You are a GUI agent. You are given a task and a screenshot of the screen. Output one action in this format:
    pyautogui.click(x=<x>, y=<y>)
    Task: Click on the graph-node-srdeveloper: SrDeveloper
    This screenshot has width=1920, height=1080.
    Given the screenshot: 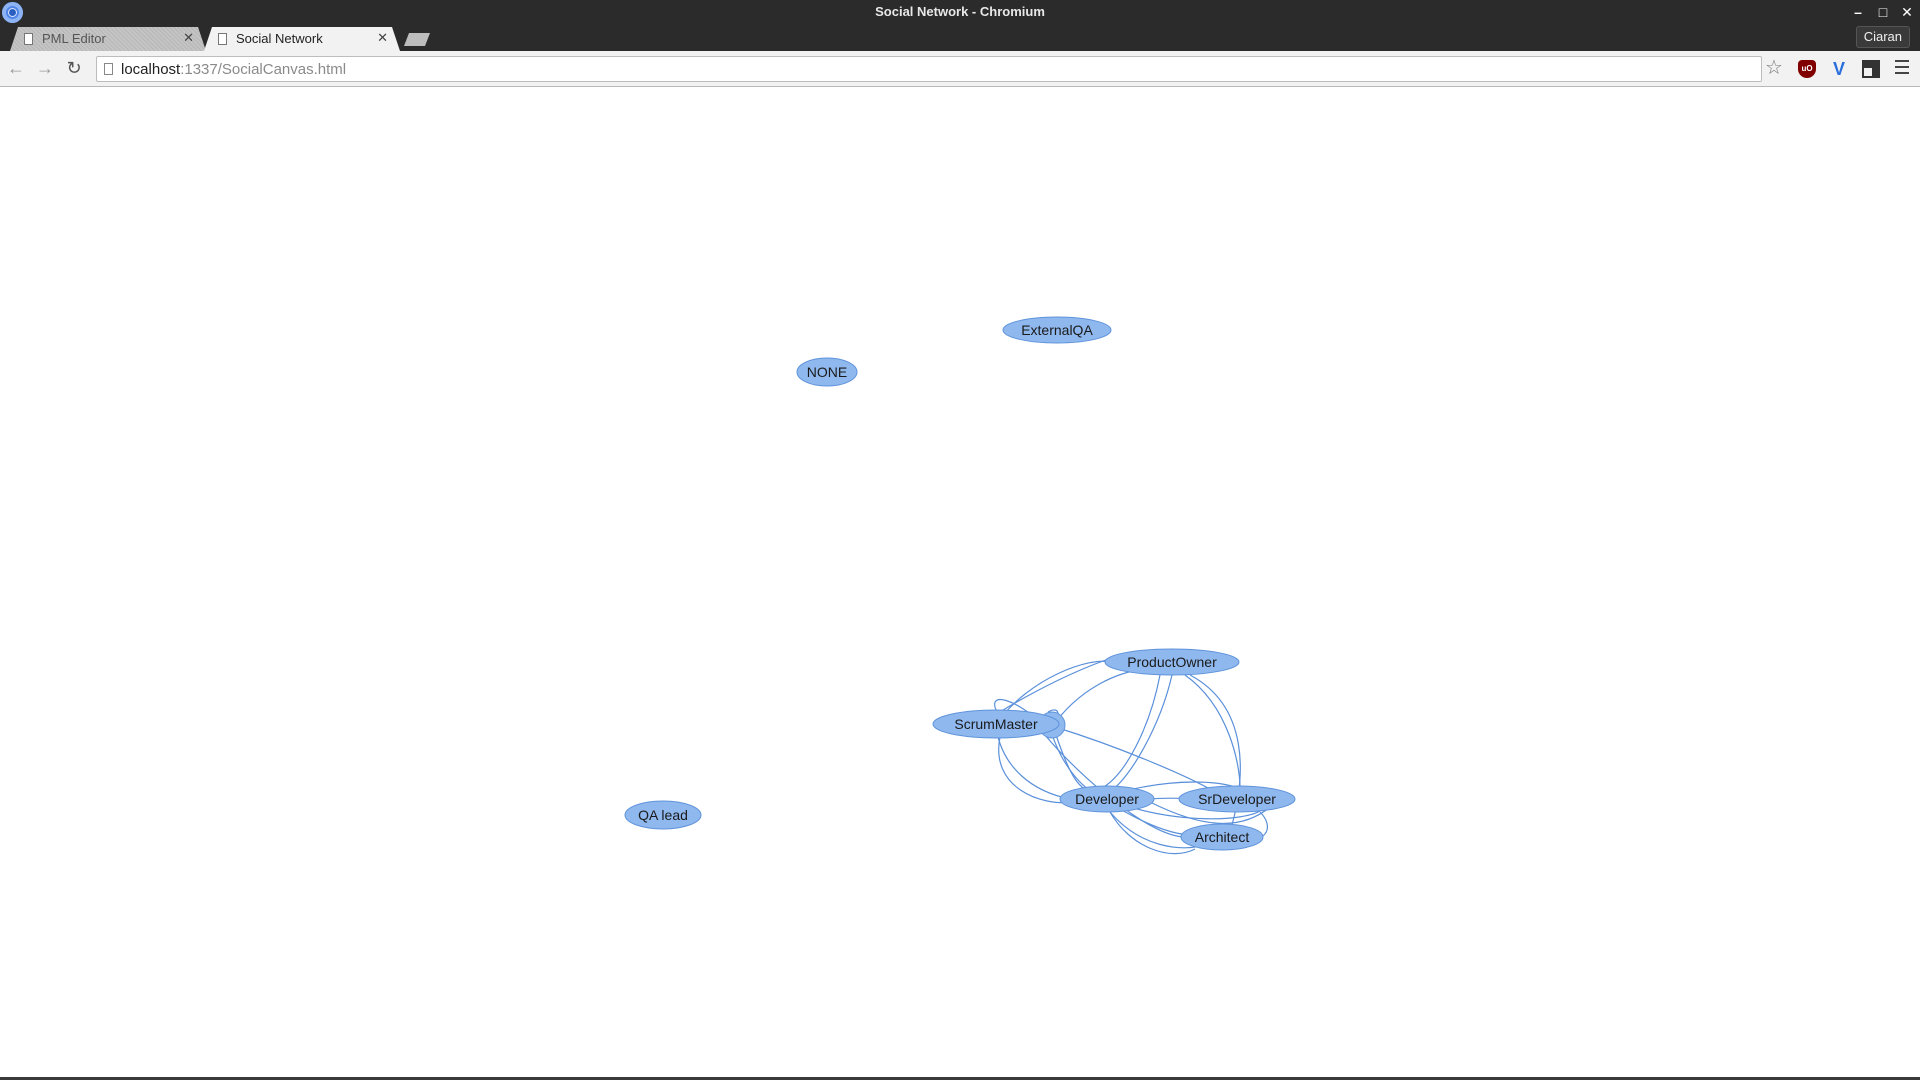 What is the action you would take?
    pyautogui.click(x=1237, y=799)
    